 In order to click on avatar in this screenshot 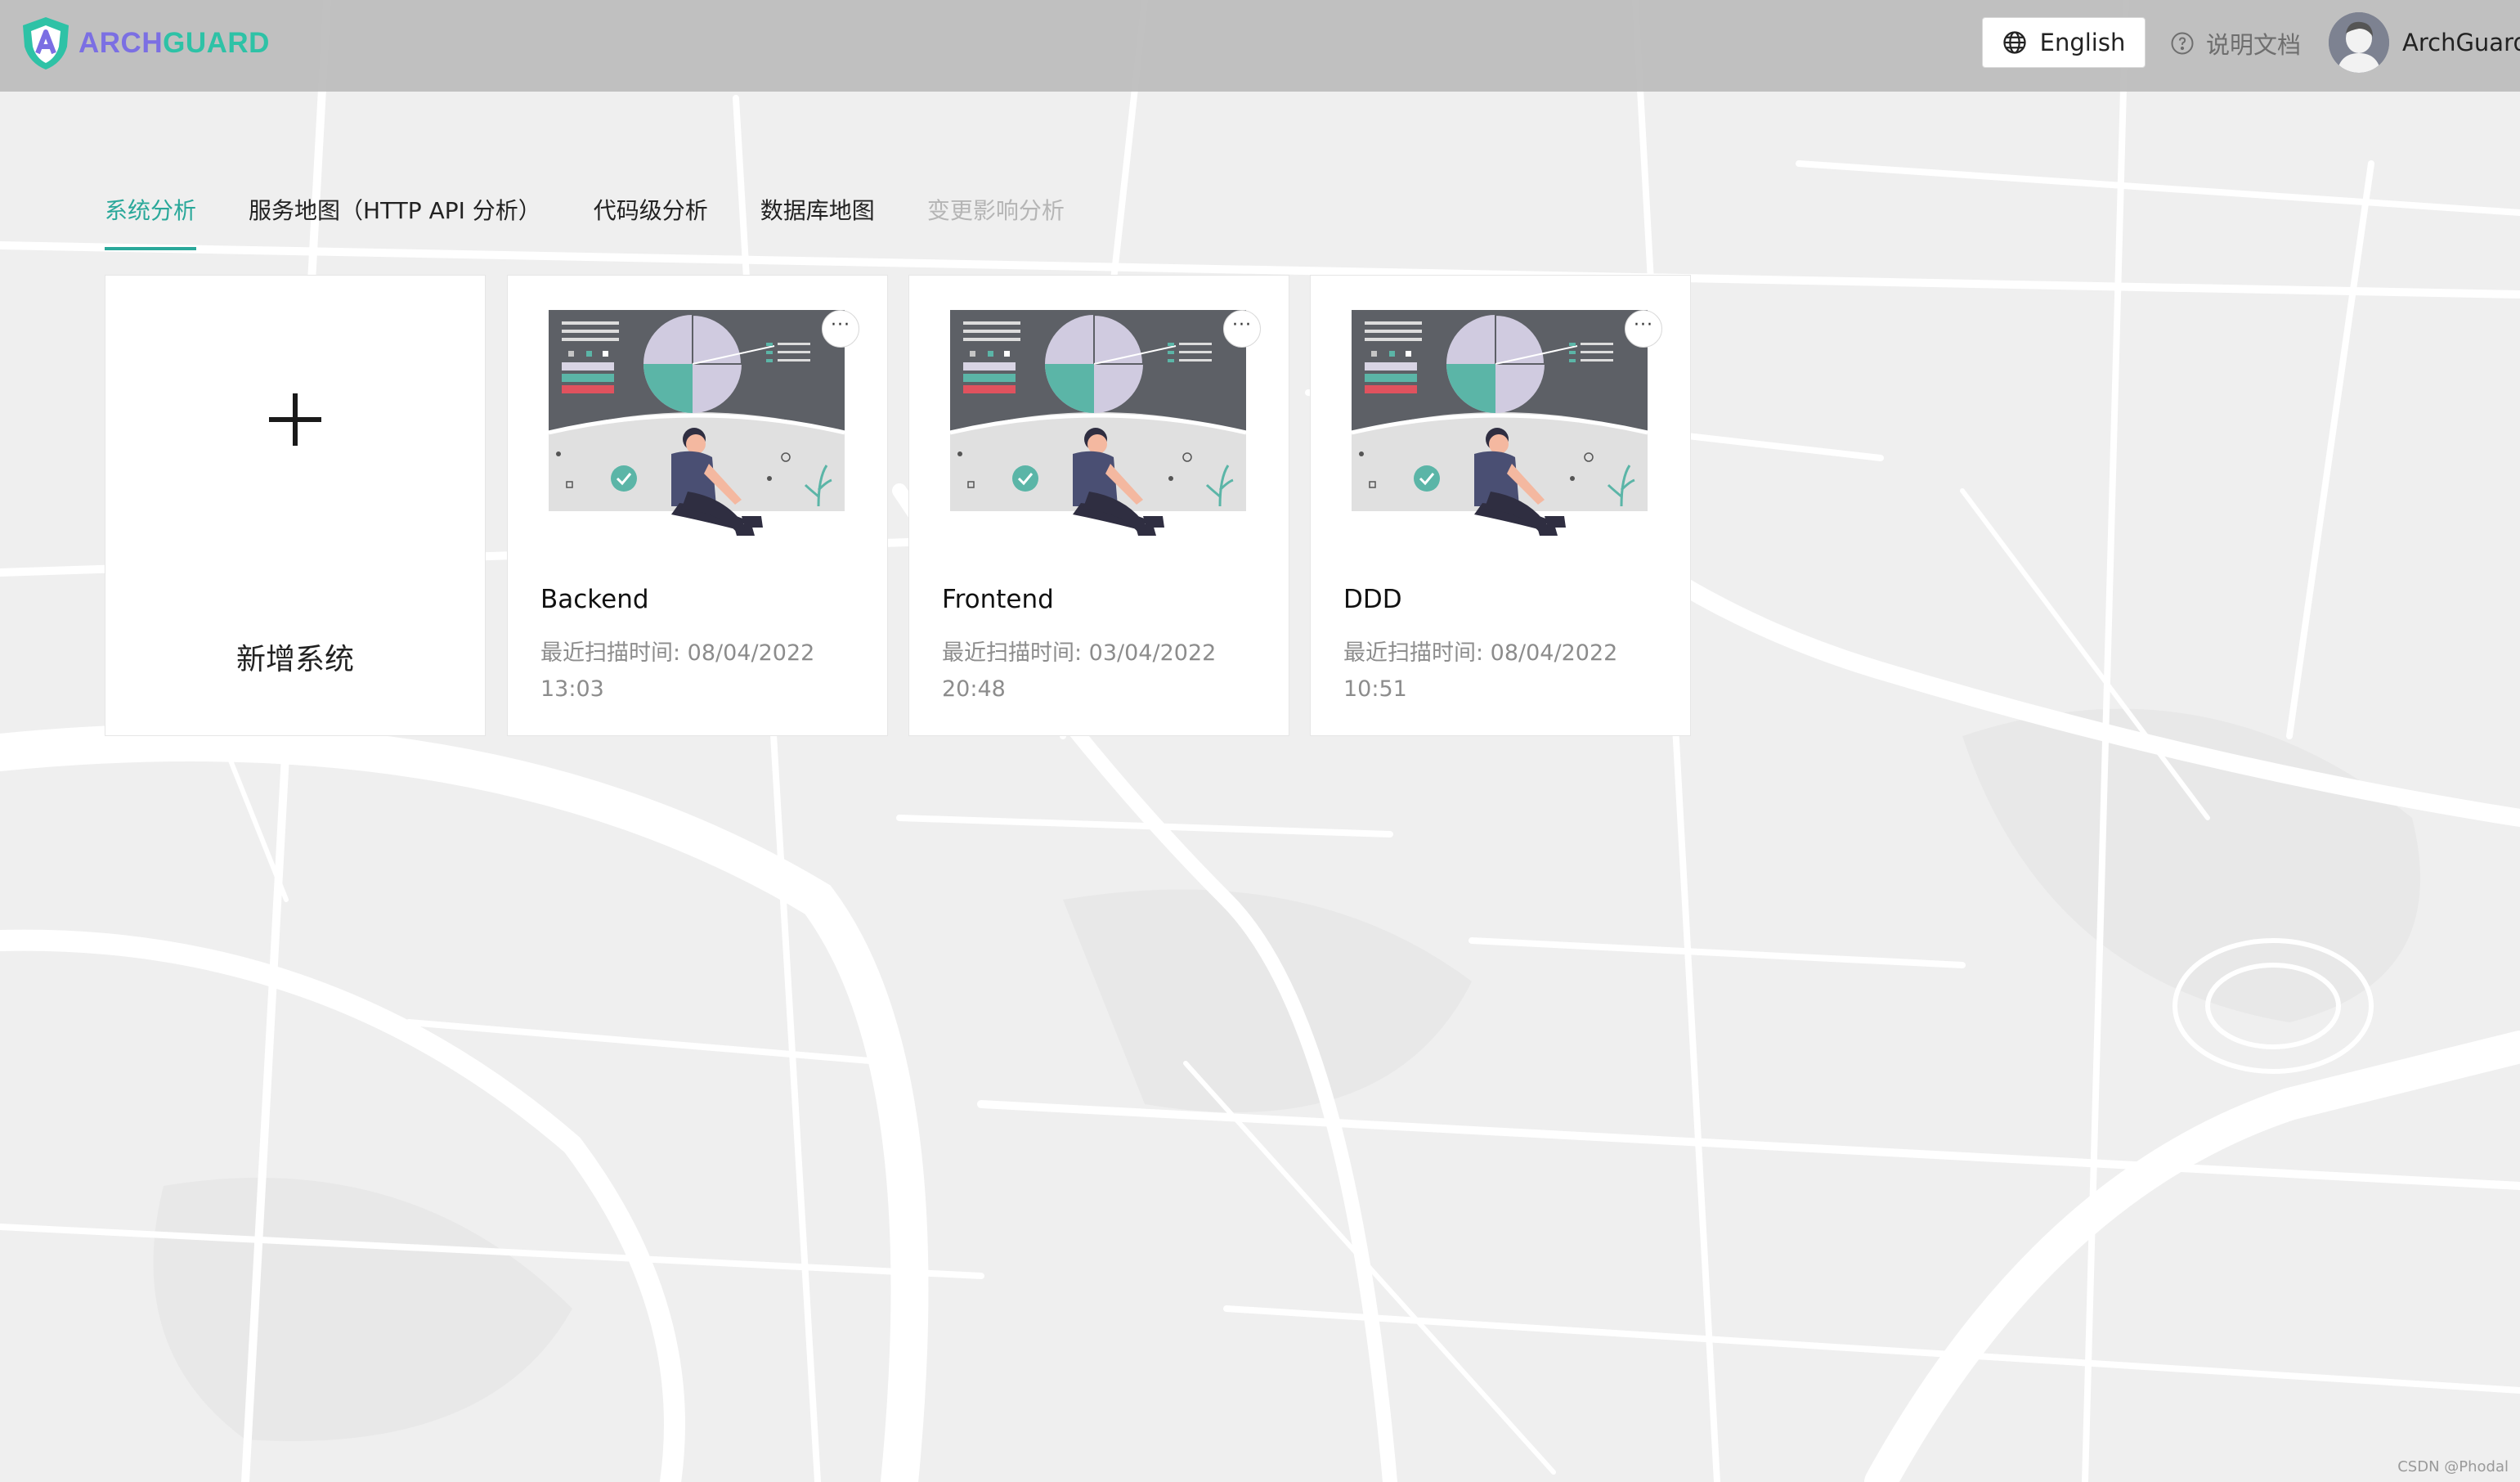, I will do `click(2359, 42)`.